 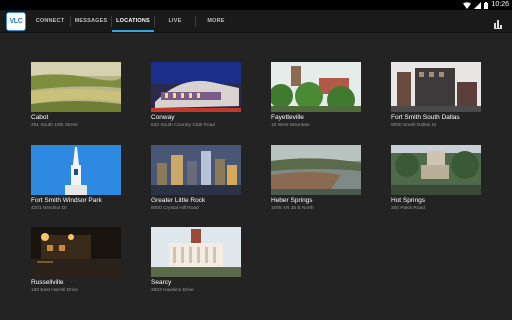 What do you see at coordinates (163, 117) in the screenshot?
I see `location-name: Conway` at bounding box center [163, 117].